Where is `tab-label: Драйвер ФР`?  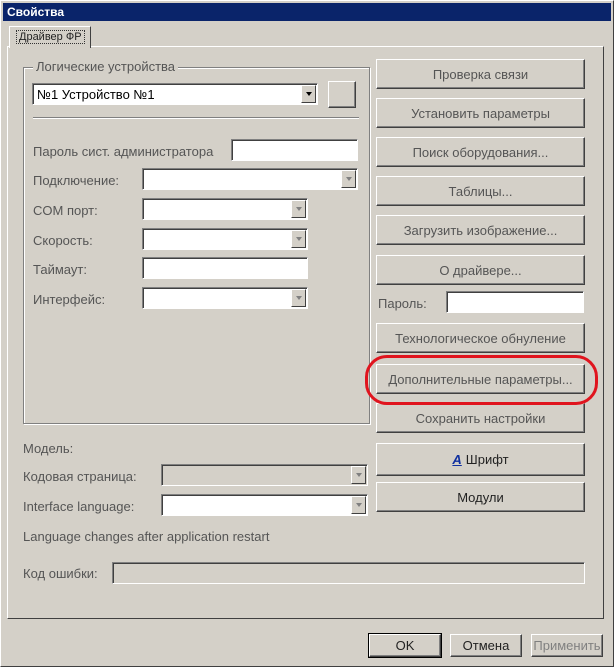 tab-label: Драйвер ФР is located at coordinates (50, 37).